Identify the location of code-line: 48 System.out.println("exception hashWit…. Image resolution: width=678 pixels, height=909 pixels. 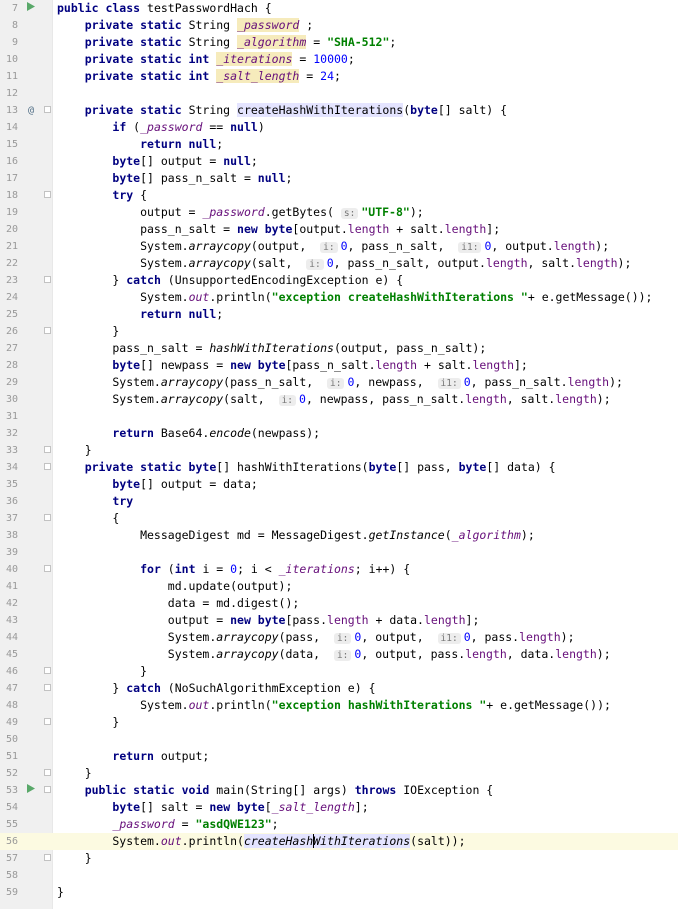
(339, 705).